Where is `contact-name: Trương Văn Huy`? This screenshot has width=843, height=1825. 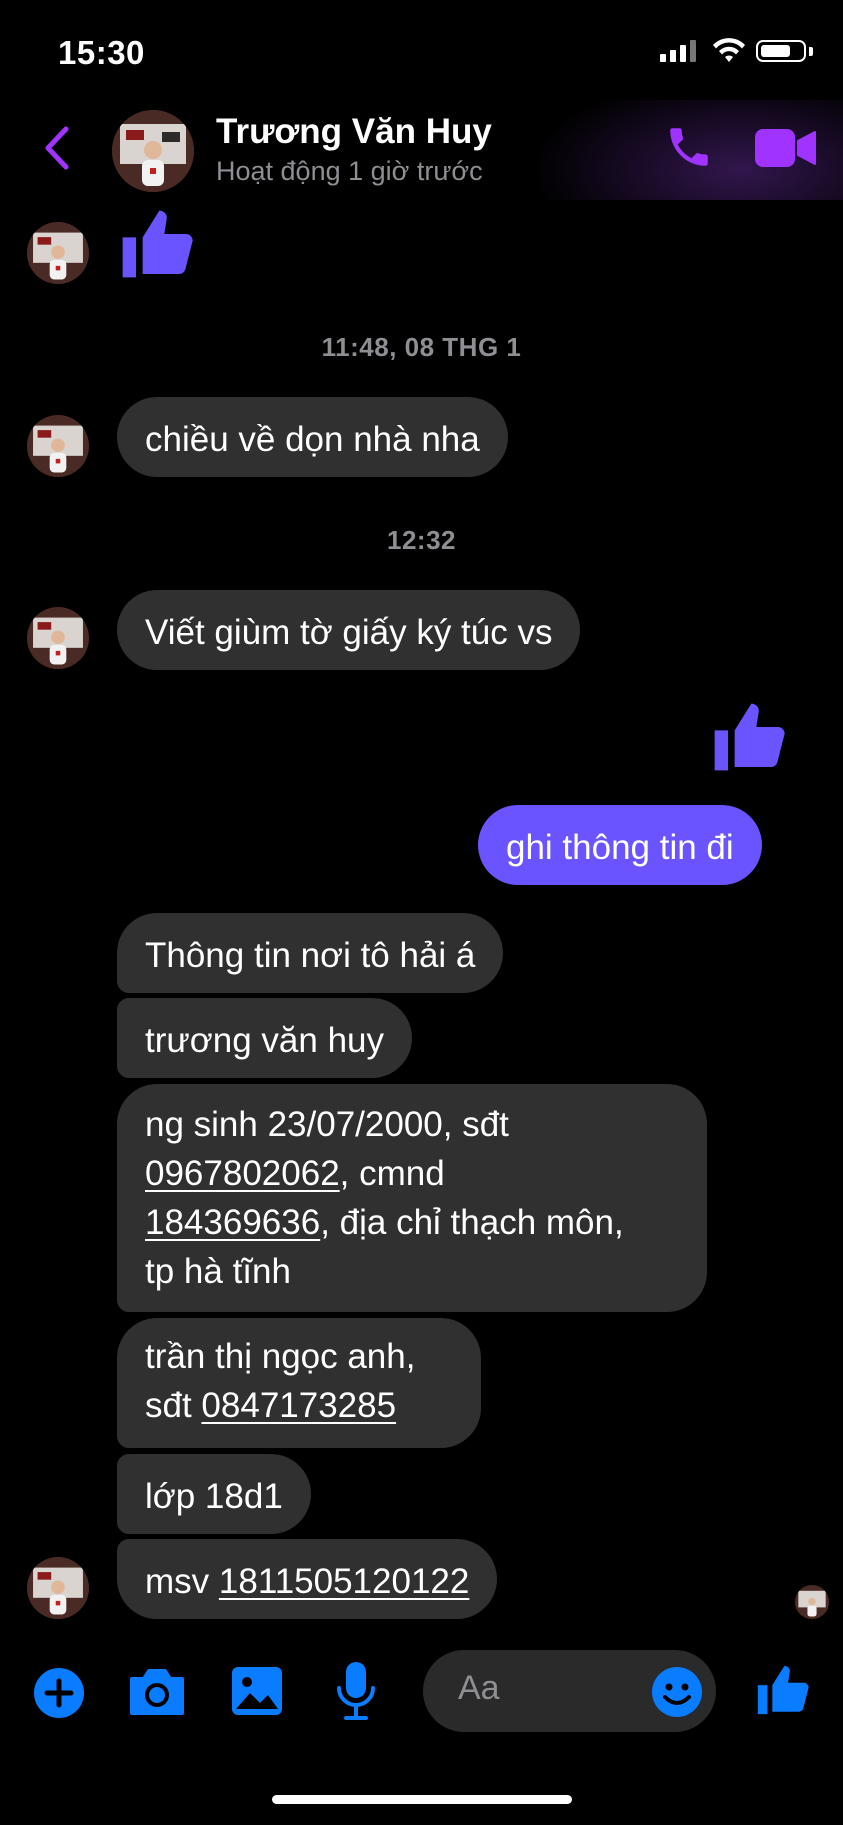
contact-name: Trương Văn Huy is located at coordinates (354, 132).